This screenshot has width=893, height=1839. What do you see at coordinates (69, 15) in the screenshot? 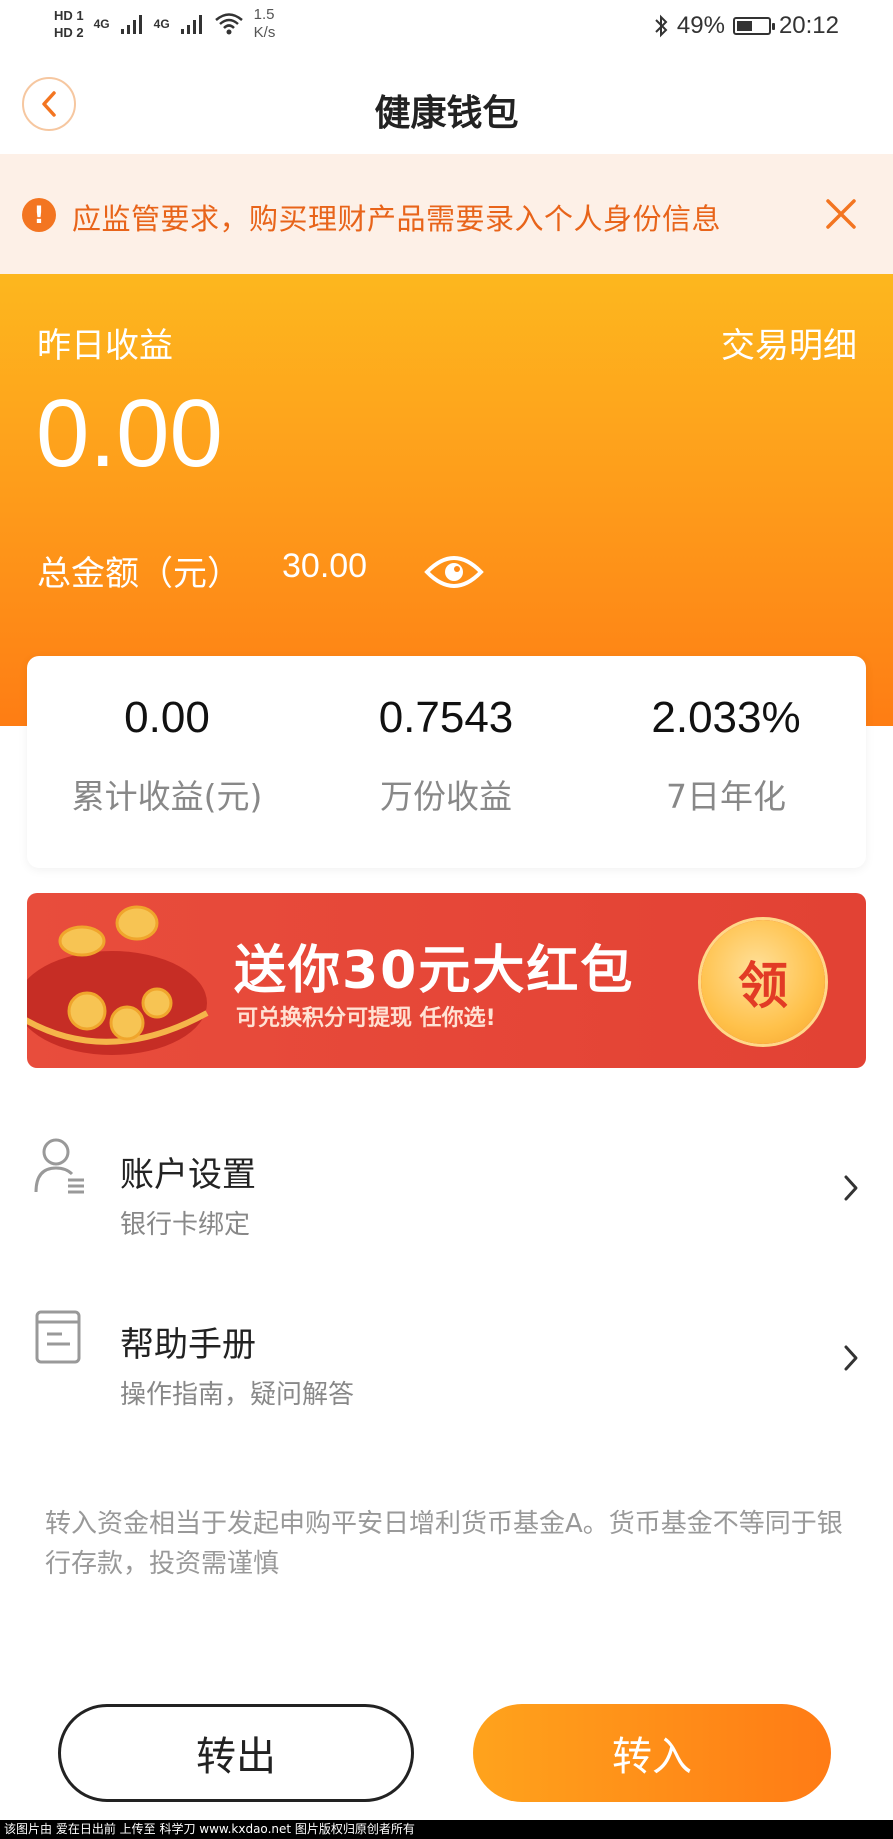
I see `hd1-badge: HD 1` at bounding box center [69, 15].